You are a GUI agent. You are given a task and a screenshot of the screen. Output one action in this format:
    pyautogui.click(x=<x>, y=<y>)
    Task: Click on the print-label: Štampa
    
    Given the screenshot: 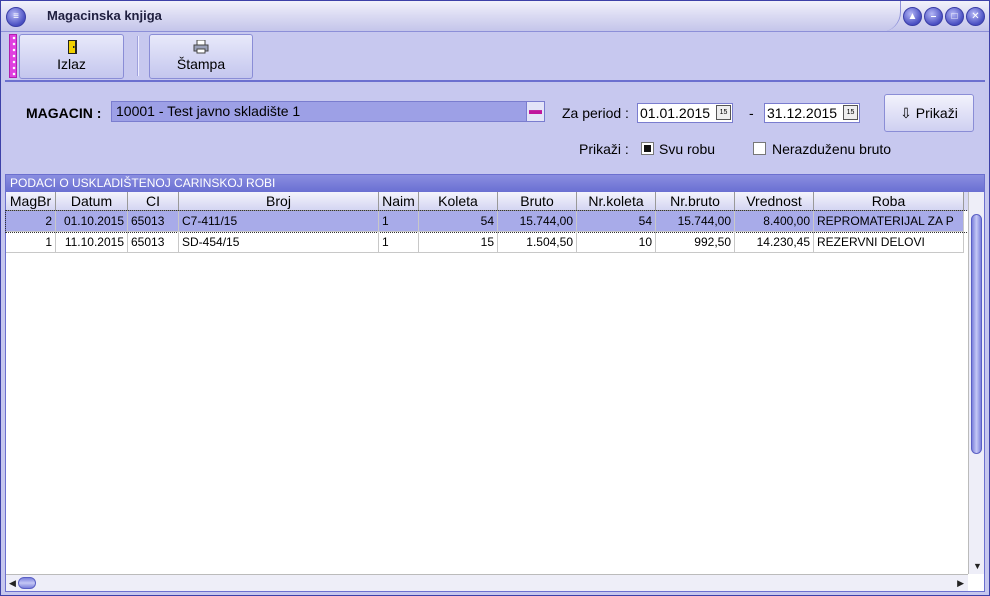 What is the action you would take?
    pyautogui.click(x=201, y=64)
    